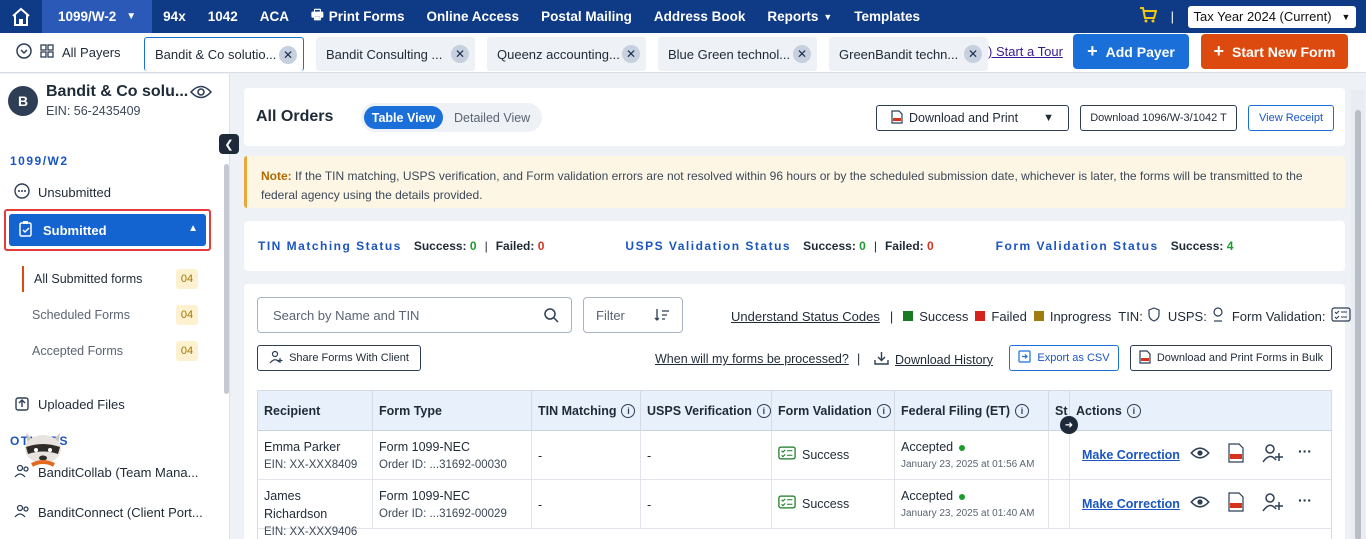 This screenshot has width=1366, height=539. I want to click on upload-icon, so click(22, 404).